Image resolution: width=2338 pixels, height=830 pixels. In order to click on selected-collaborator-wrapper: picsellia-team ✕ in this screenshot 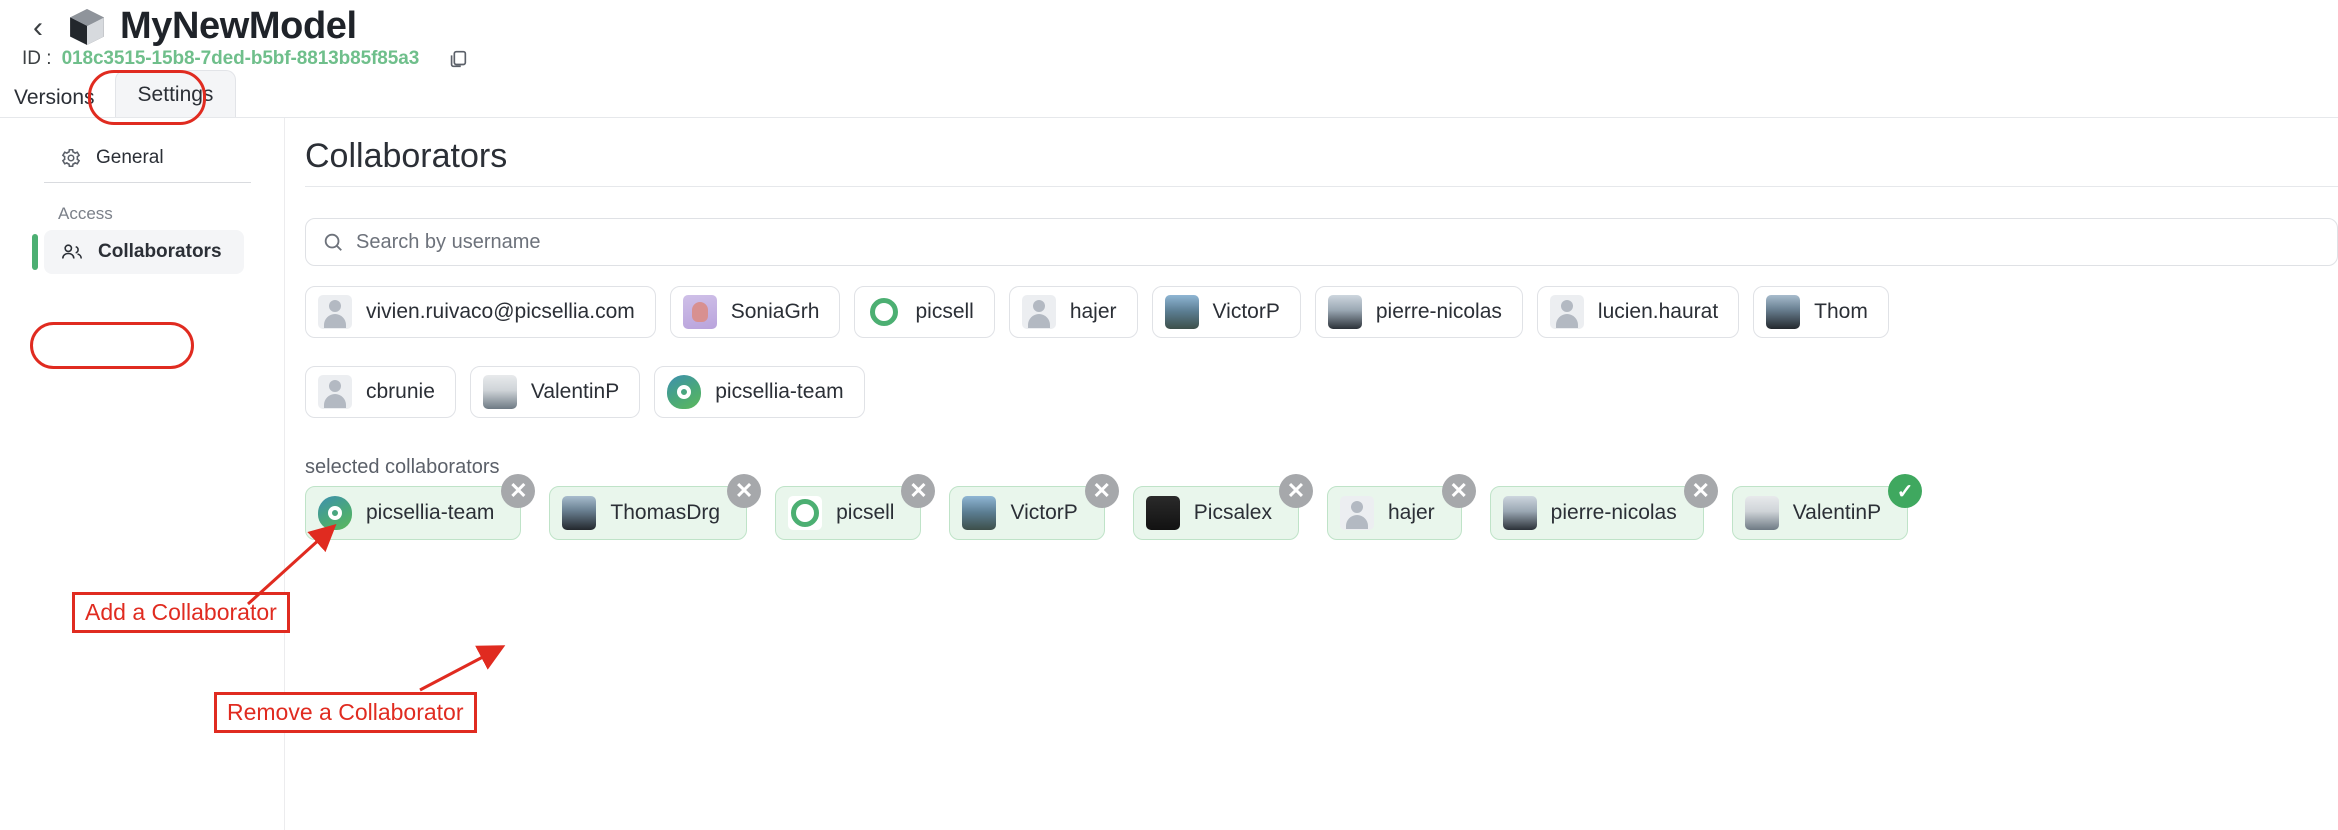, I will do `click(420, 507)`.